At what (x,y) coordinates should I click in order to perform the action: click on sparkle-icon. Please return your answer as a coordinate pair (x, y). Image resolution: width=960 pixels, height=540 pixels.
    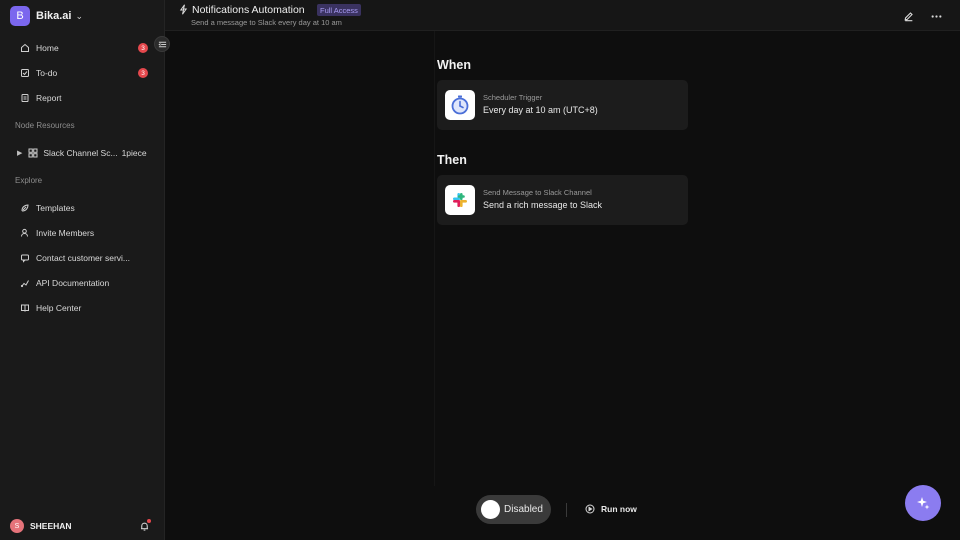
    Looking at the image, I should click on (923, 503).